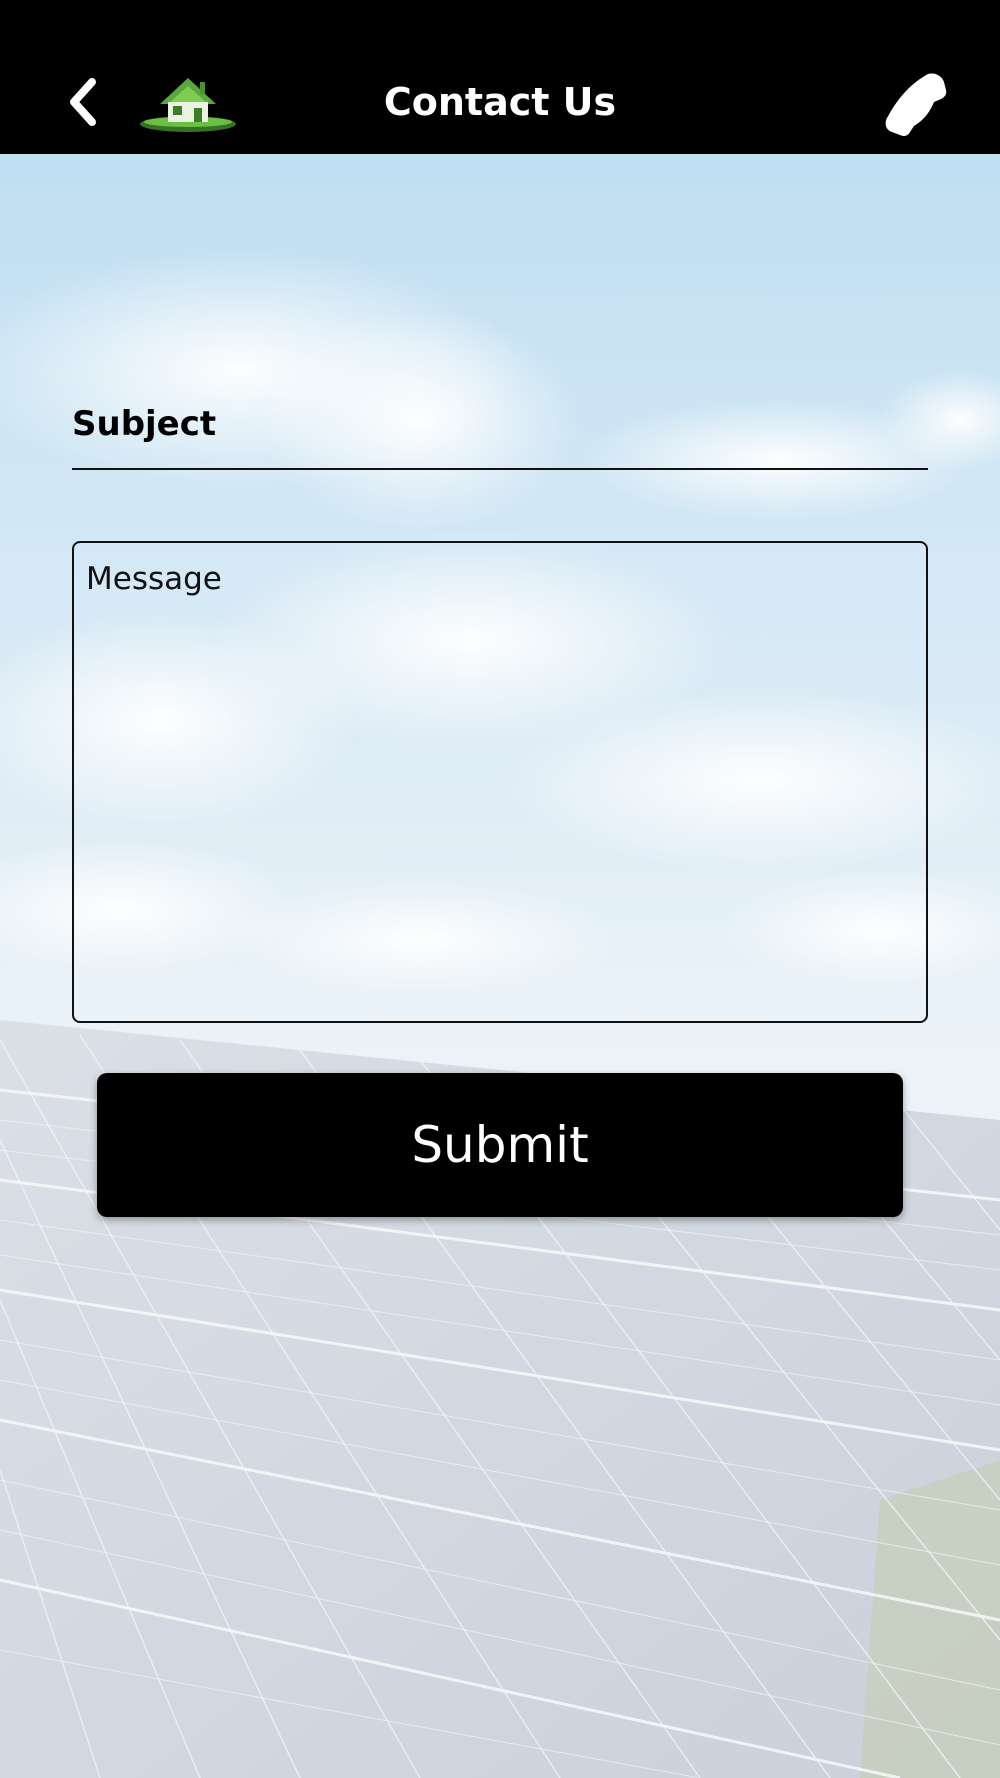 Image resolution: width=1000 pixels, height=1778 pixels. I want to click on submit-button-label: Submit, so click(500, 1145).